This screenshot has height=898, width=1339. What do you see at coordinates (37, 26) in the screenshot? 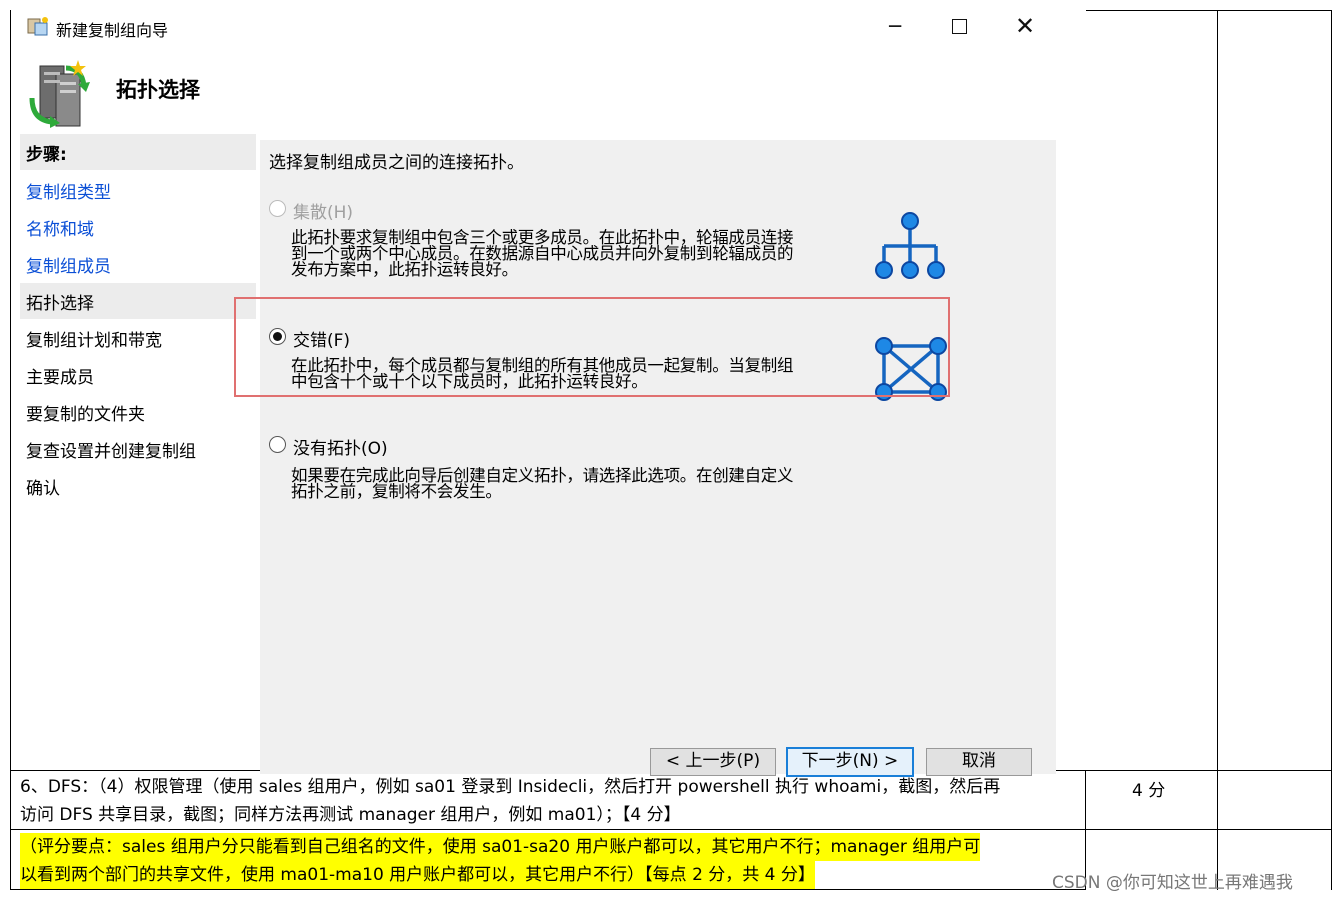
I see `replication-app-icon` at bounding box center [37, 26].